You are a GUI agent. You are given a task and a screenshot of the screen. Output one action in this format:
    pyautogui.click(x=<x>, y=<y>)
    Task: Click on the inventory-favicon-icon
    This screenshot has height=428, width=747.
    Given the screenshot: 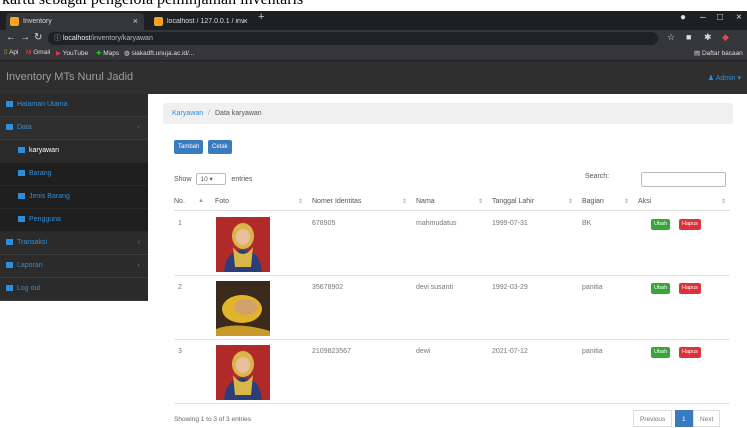 What is the action you would take?
    pyautogui.click(x=14, y=21)
    